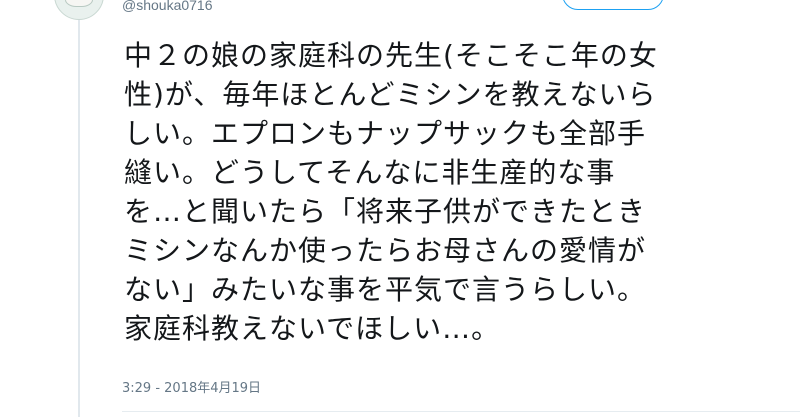 The width and height of the screenshot is (800, 417). I want to click on tweet-text-line: 性)が、毎年ほとんどミシンを教えないら, so click(390, 94).